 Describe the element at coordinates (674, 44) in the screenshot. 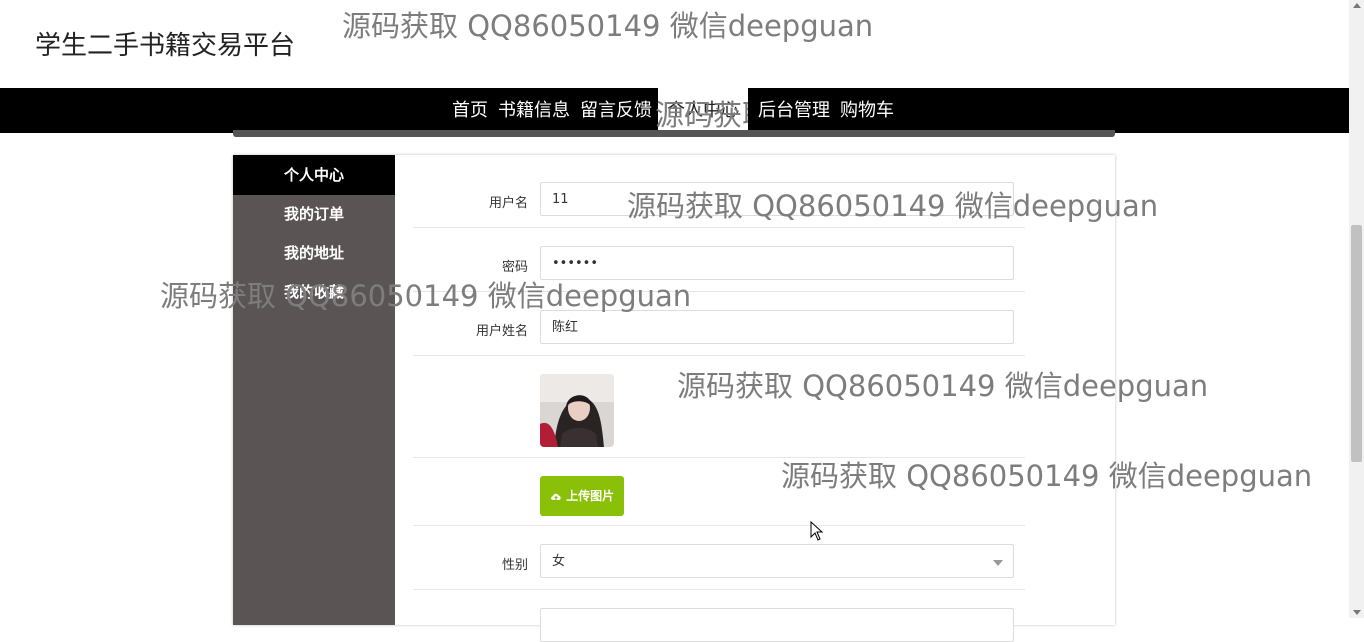

I see `site-header: 学生二手书籍交易平台` at that location.